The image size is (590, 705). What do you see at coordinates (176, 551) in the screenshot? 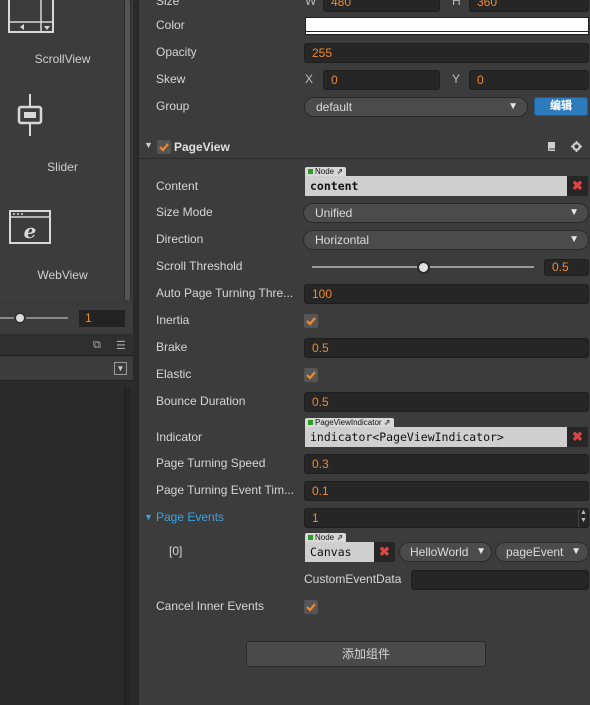
I see `page-event-index: [0]` at bounding box center [176, 551].